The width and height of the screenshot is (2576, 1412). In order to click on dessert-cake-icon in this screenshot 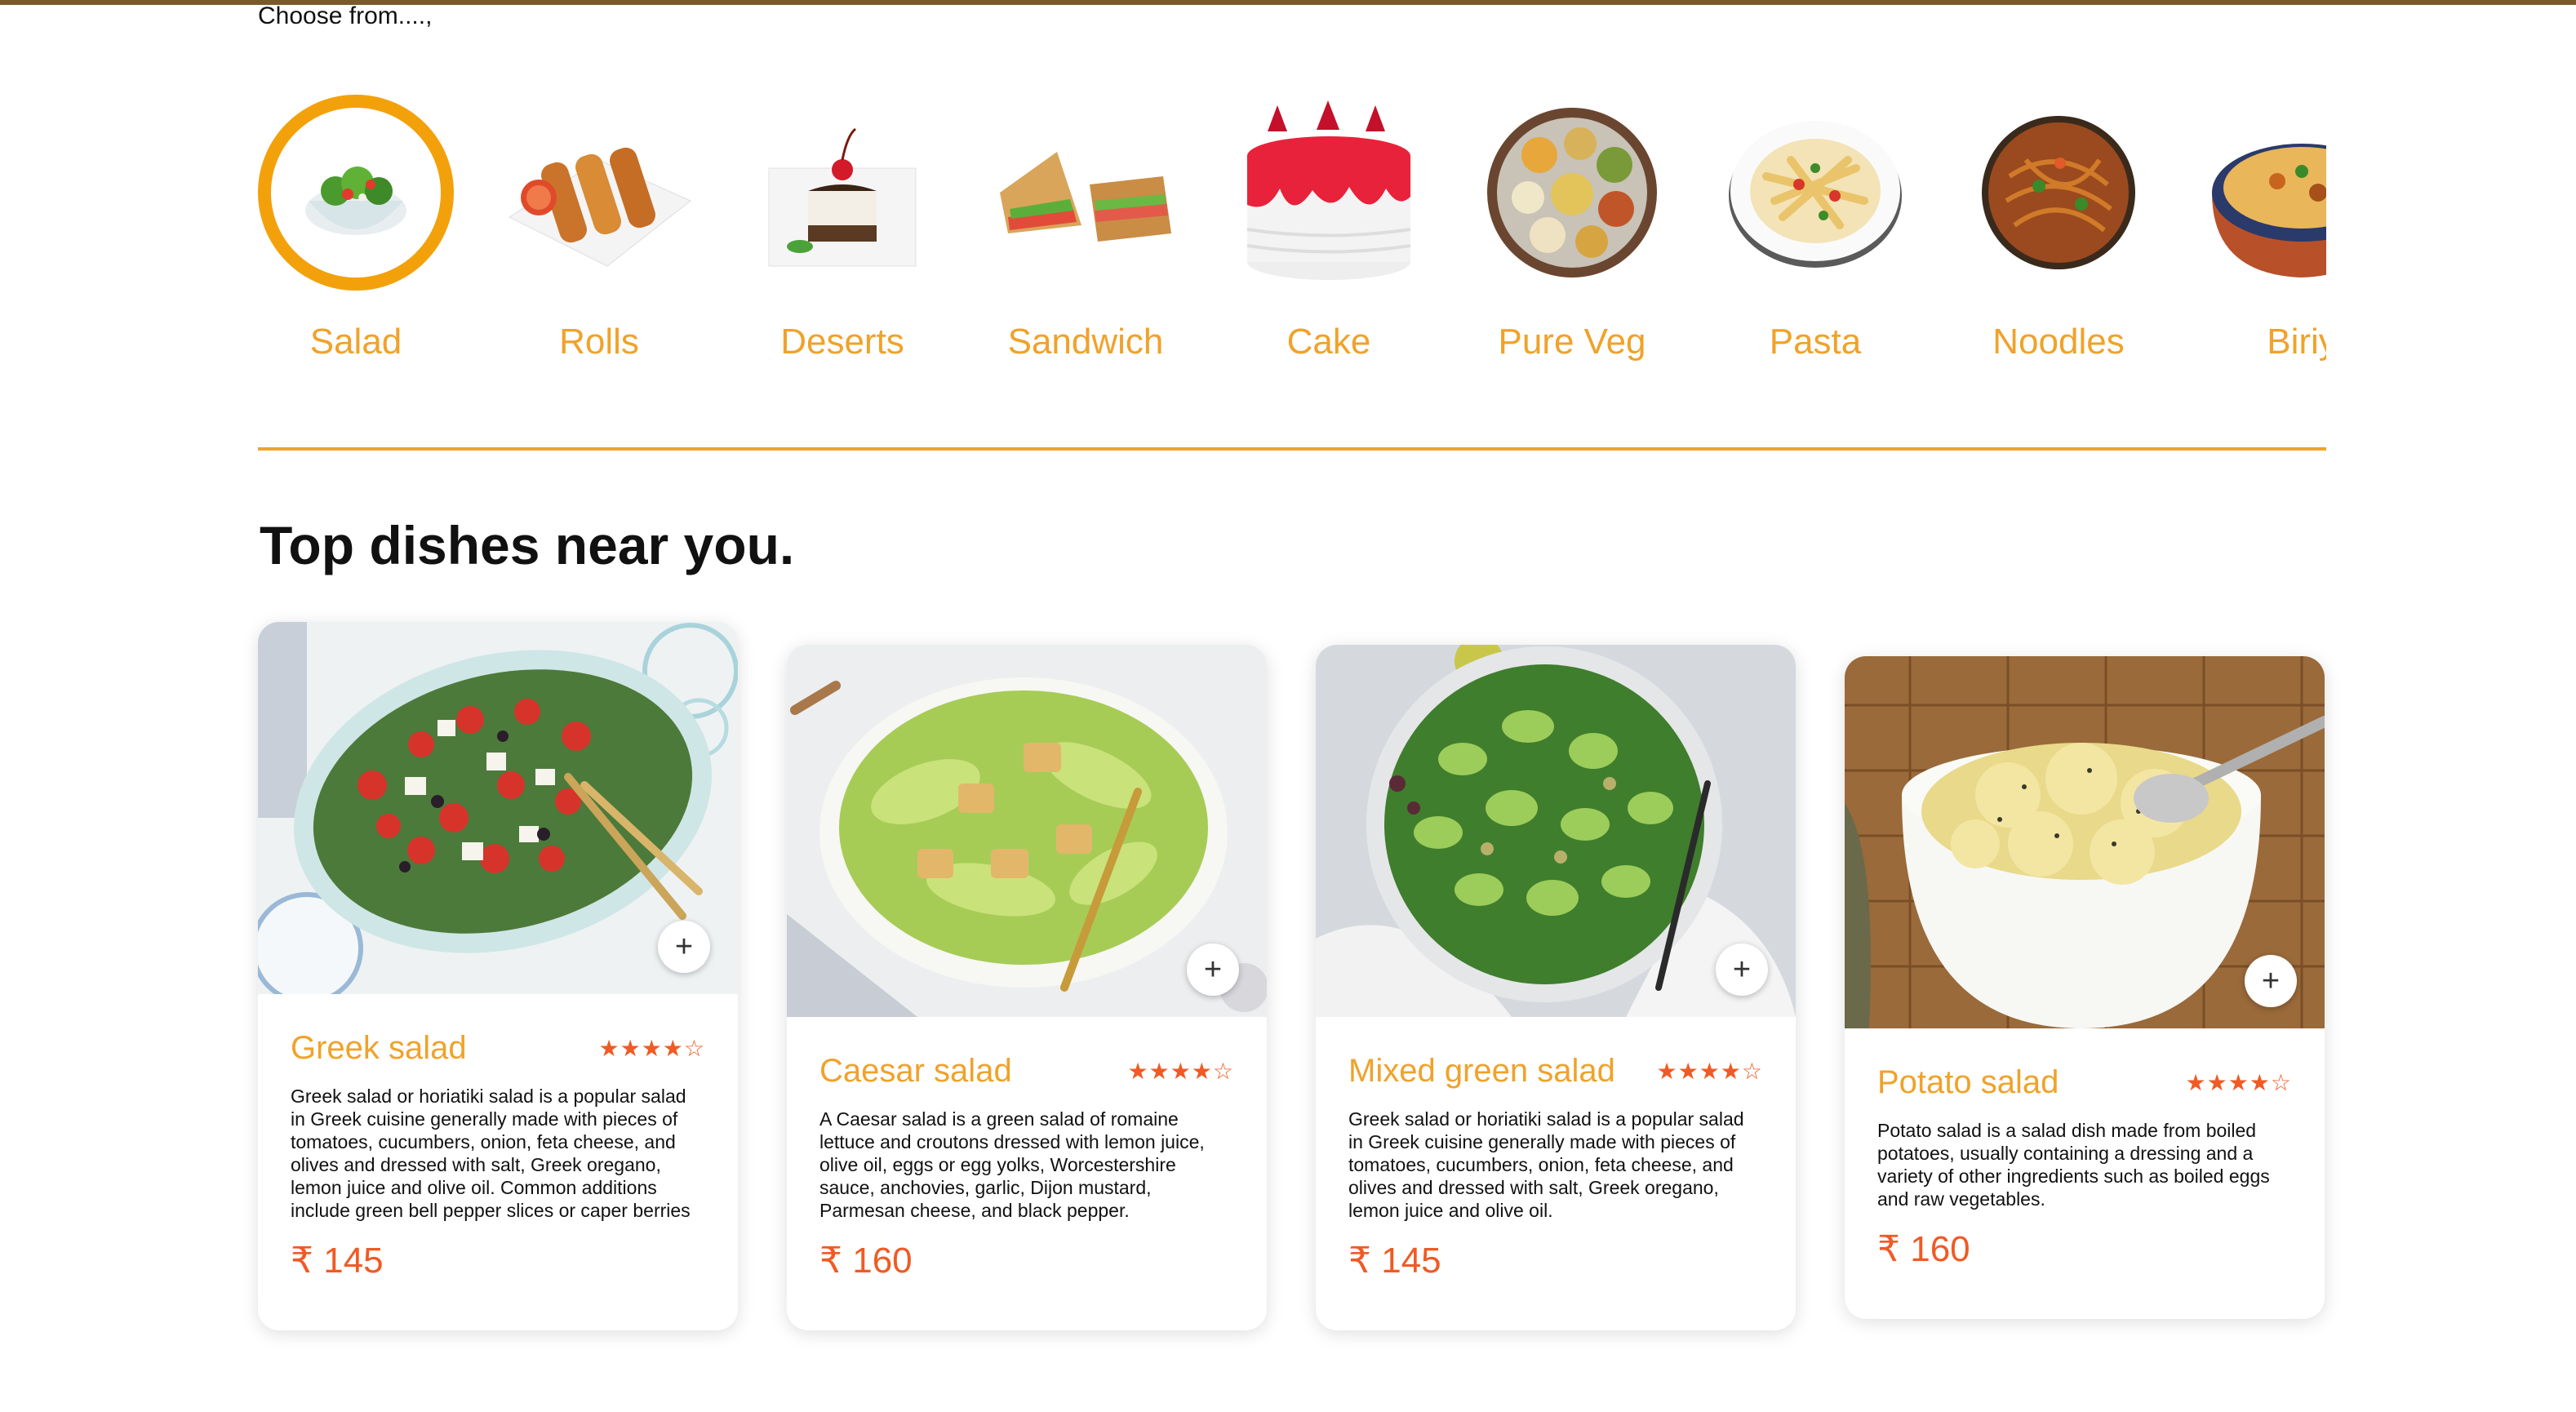, I will do `click(842, 193)`.